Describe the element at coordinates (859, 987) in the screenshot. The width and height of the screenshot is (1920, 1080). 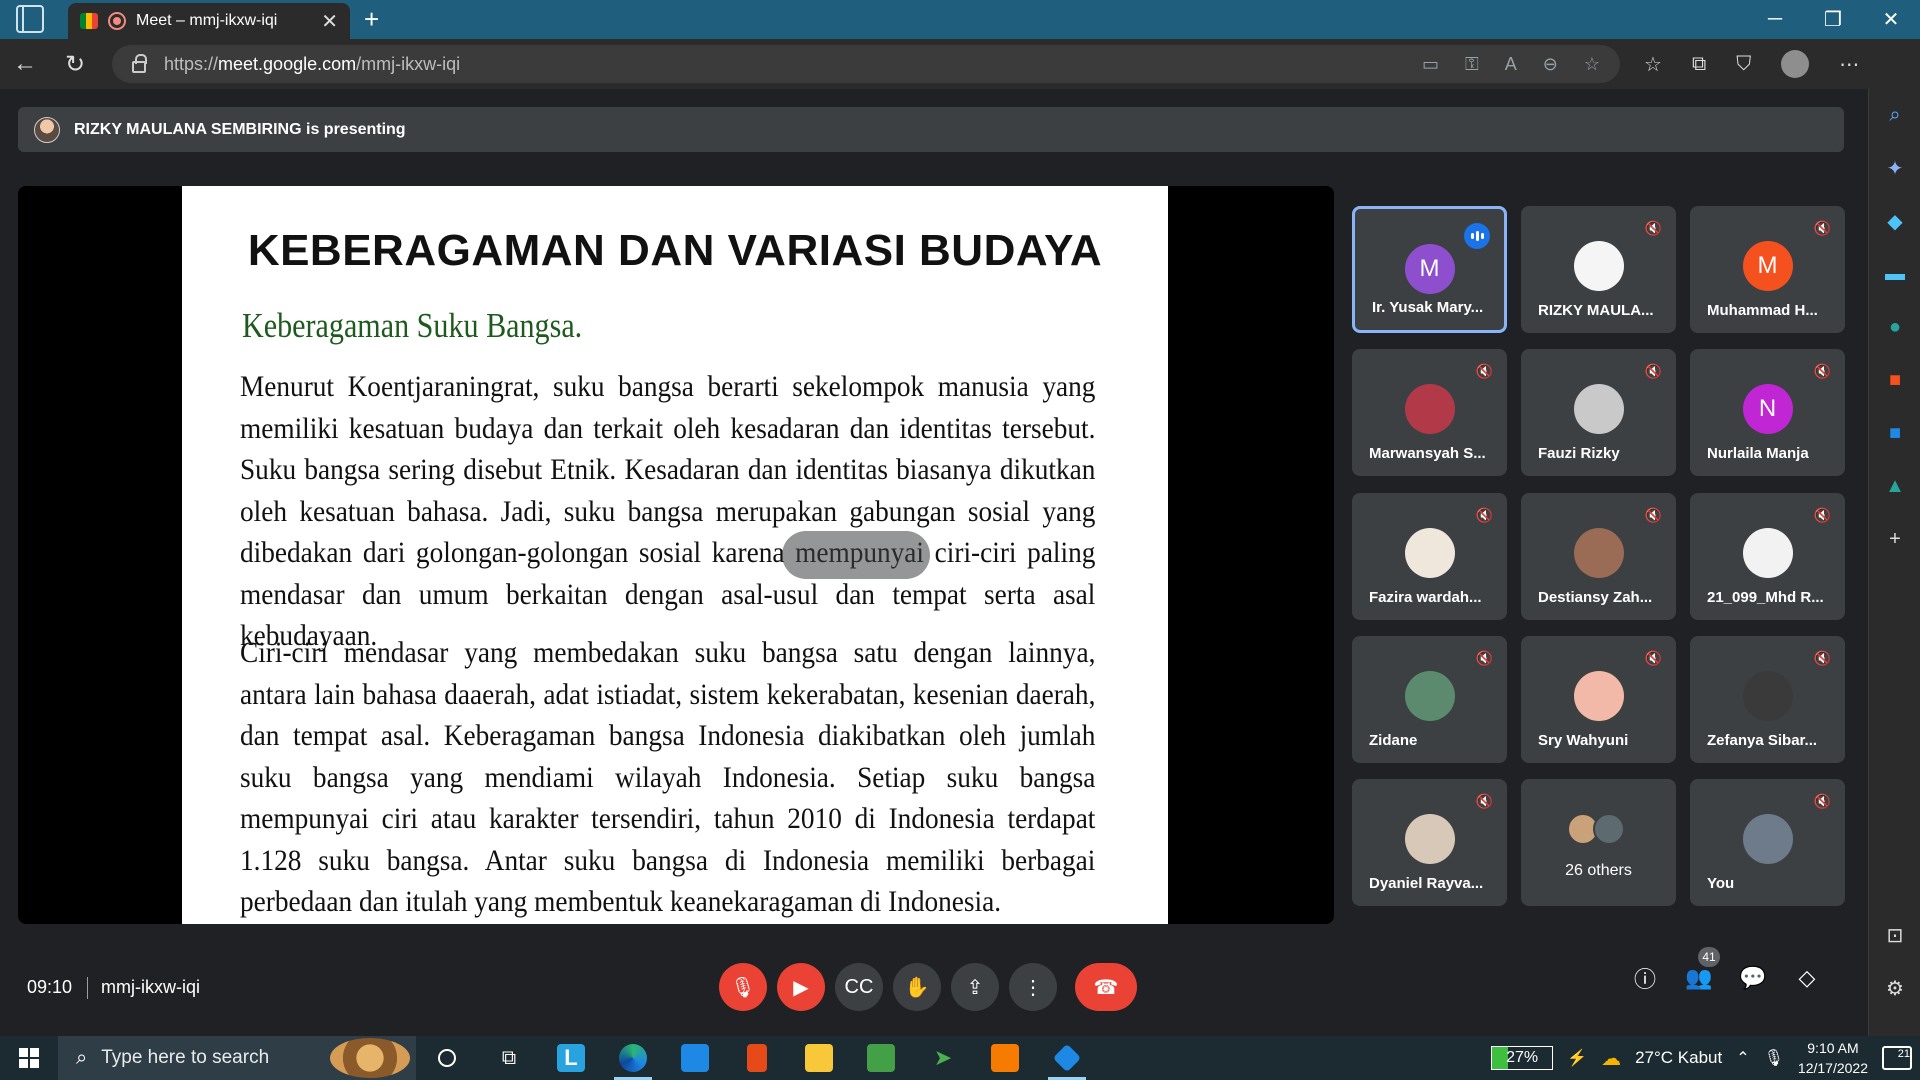
I see `captions-button: CC` at that location.